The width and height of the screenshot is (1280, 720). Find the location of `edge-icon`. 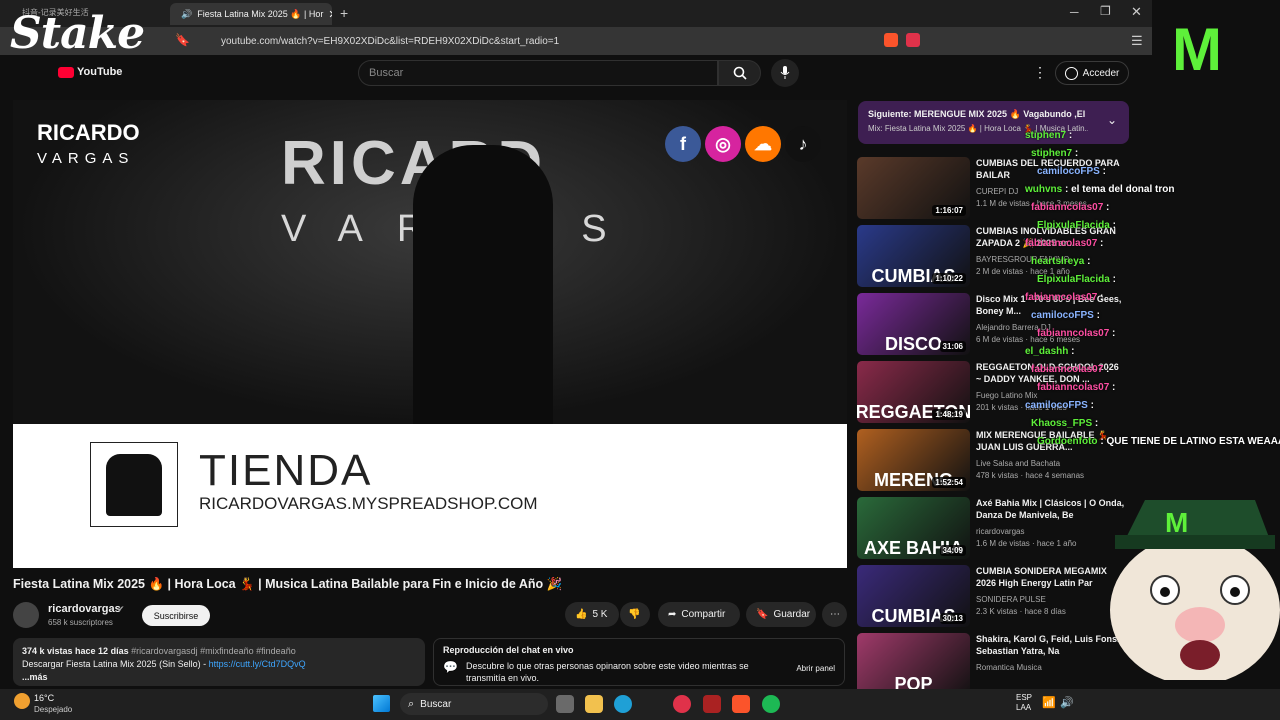

edge-icon is located at coordinates (623, 704).